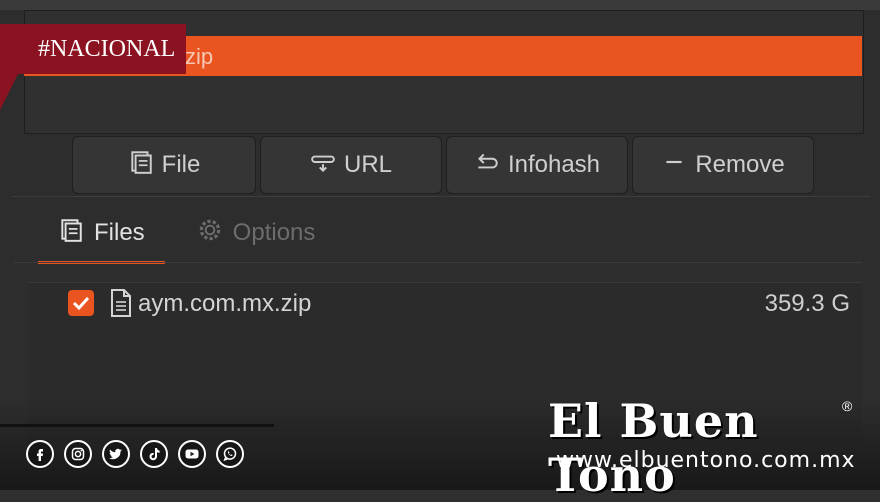  I want to click on add-url-label: URL, so click(367, 164).